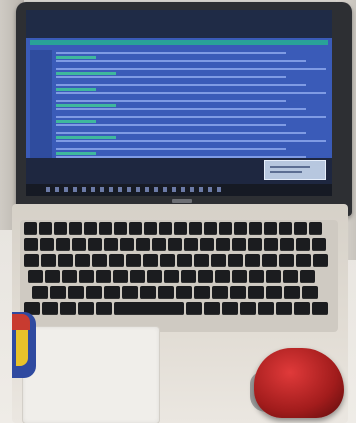  What do you see at coordinates (179, 42) in the screenshot?
I see `screen-accent-strip` at bounding box center [179, 42].